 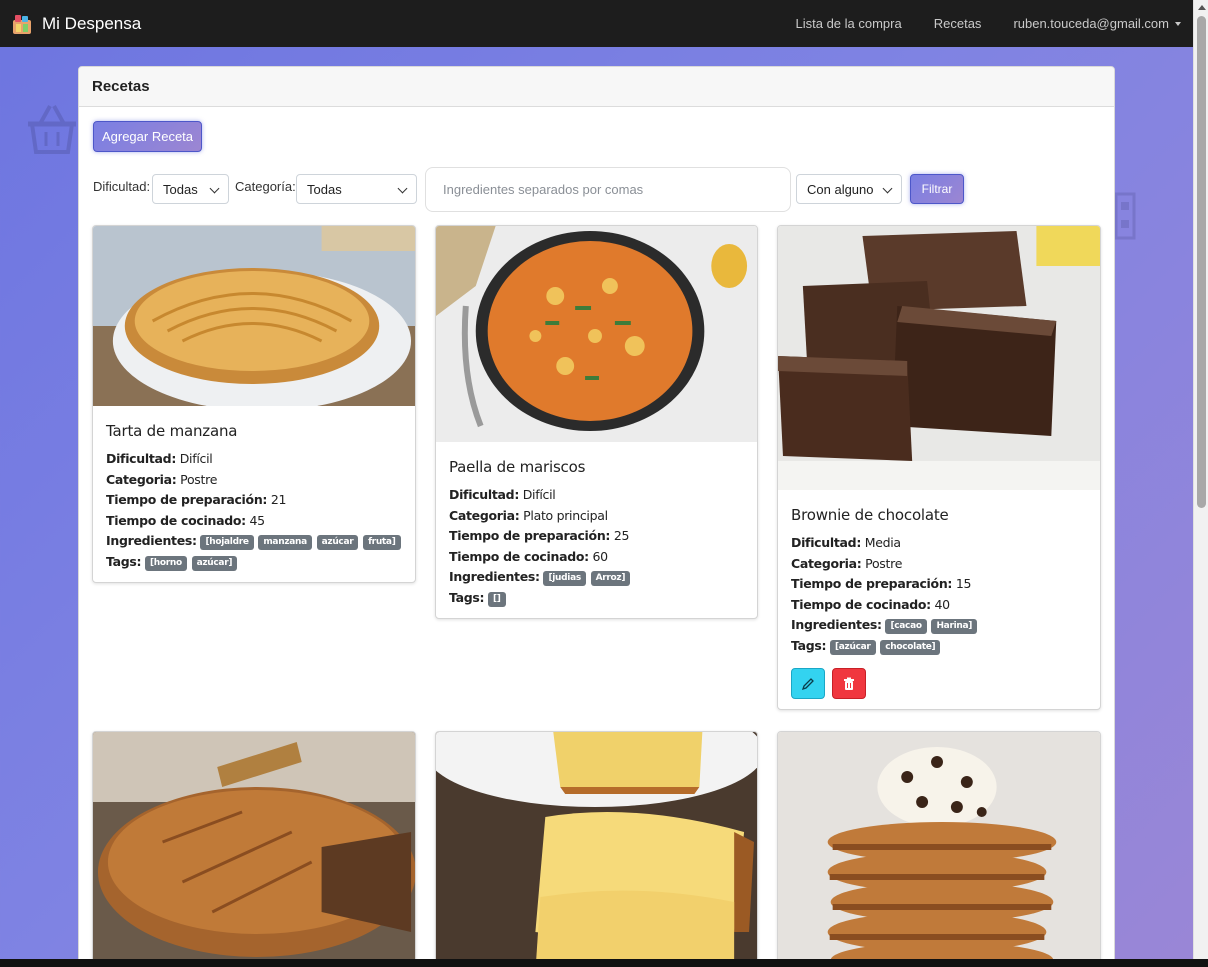 I want to click on add-recipe-button: Agregar Receta, so click(x=147, y=136).